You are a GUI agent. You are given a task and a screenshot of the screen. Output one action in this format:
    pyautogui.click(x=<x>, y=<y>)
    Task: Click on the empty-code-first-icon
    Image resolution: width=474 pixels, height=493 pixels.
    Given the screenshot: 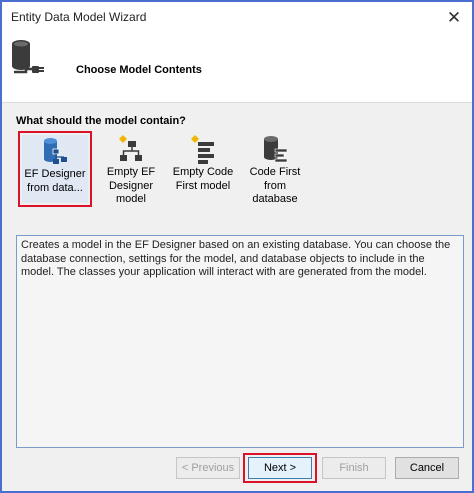 What is the action you would take?
    pyautogui.click(x=202, y=149)
    